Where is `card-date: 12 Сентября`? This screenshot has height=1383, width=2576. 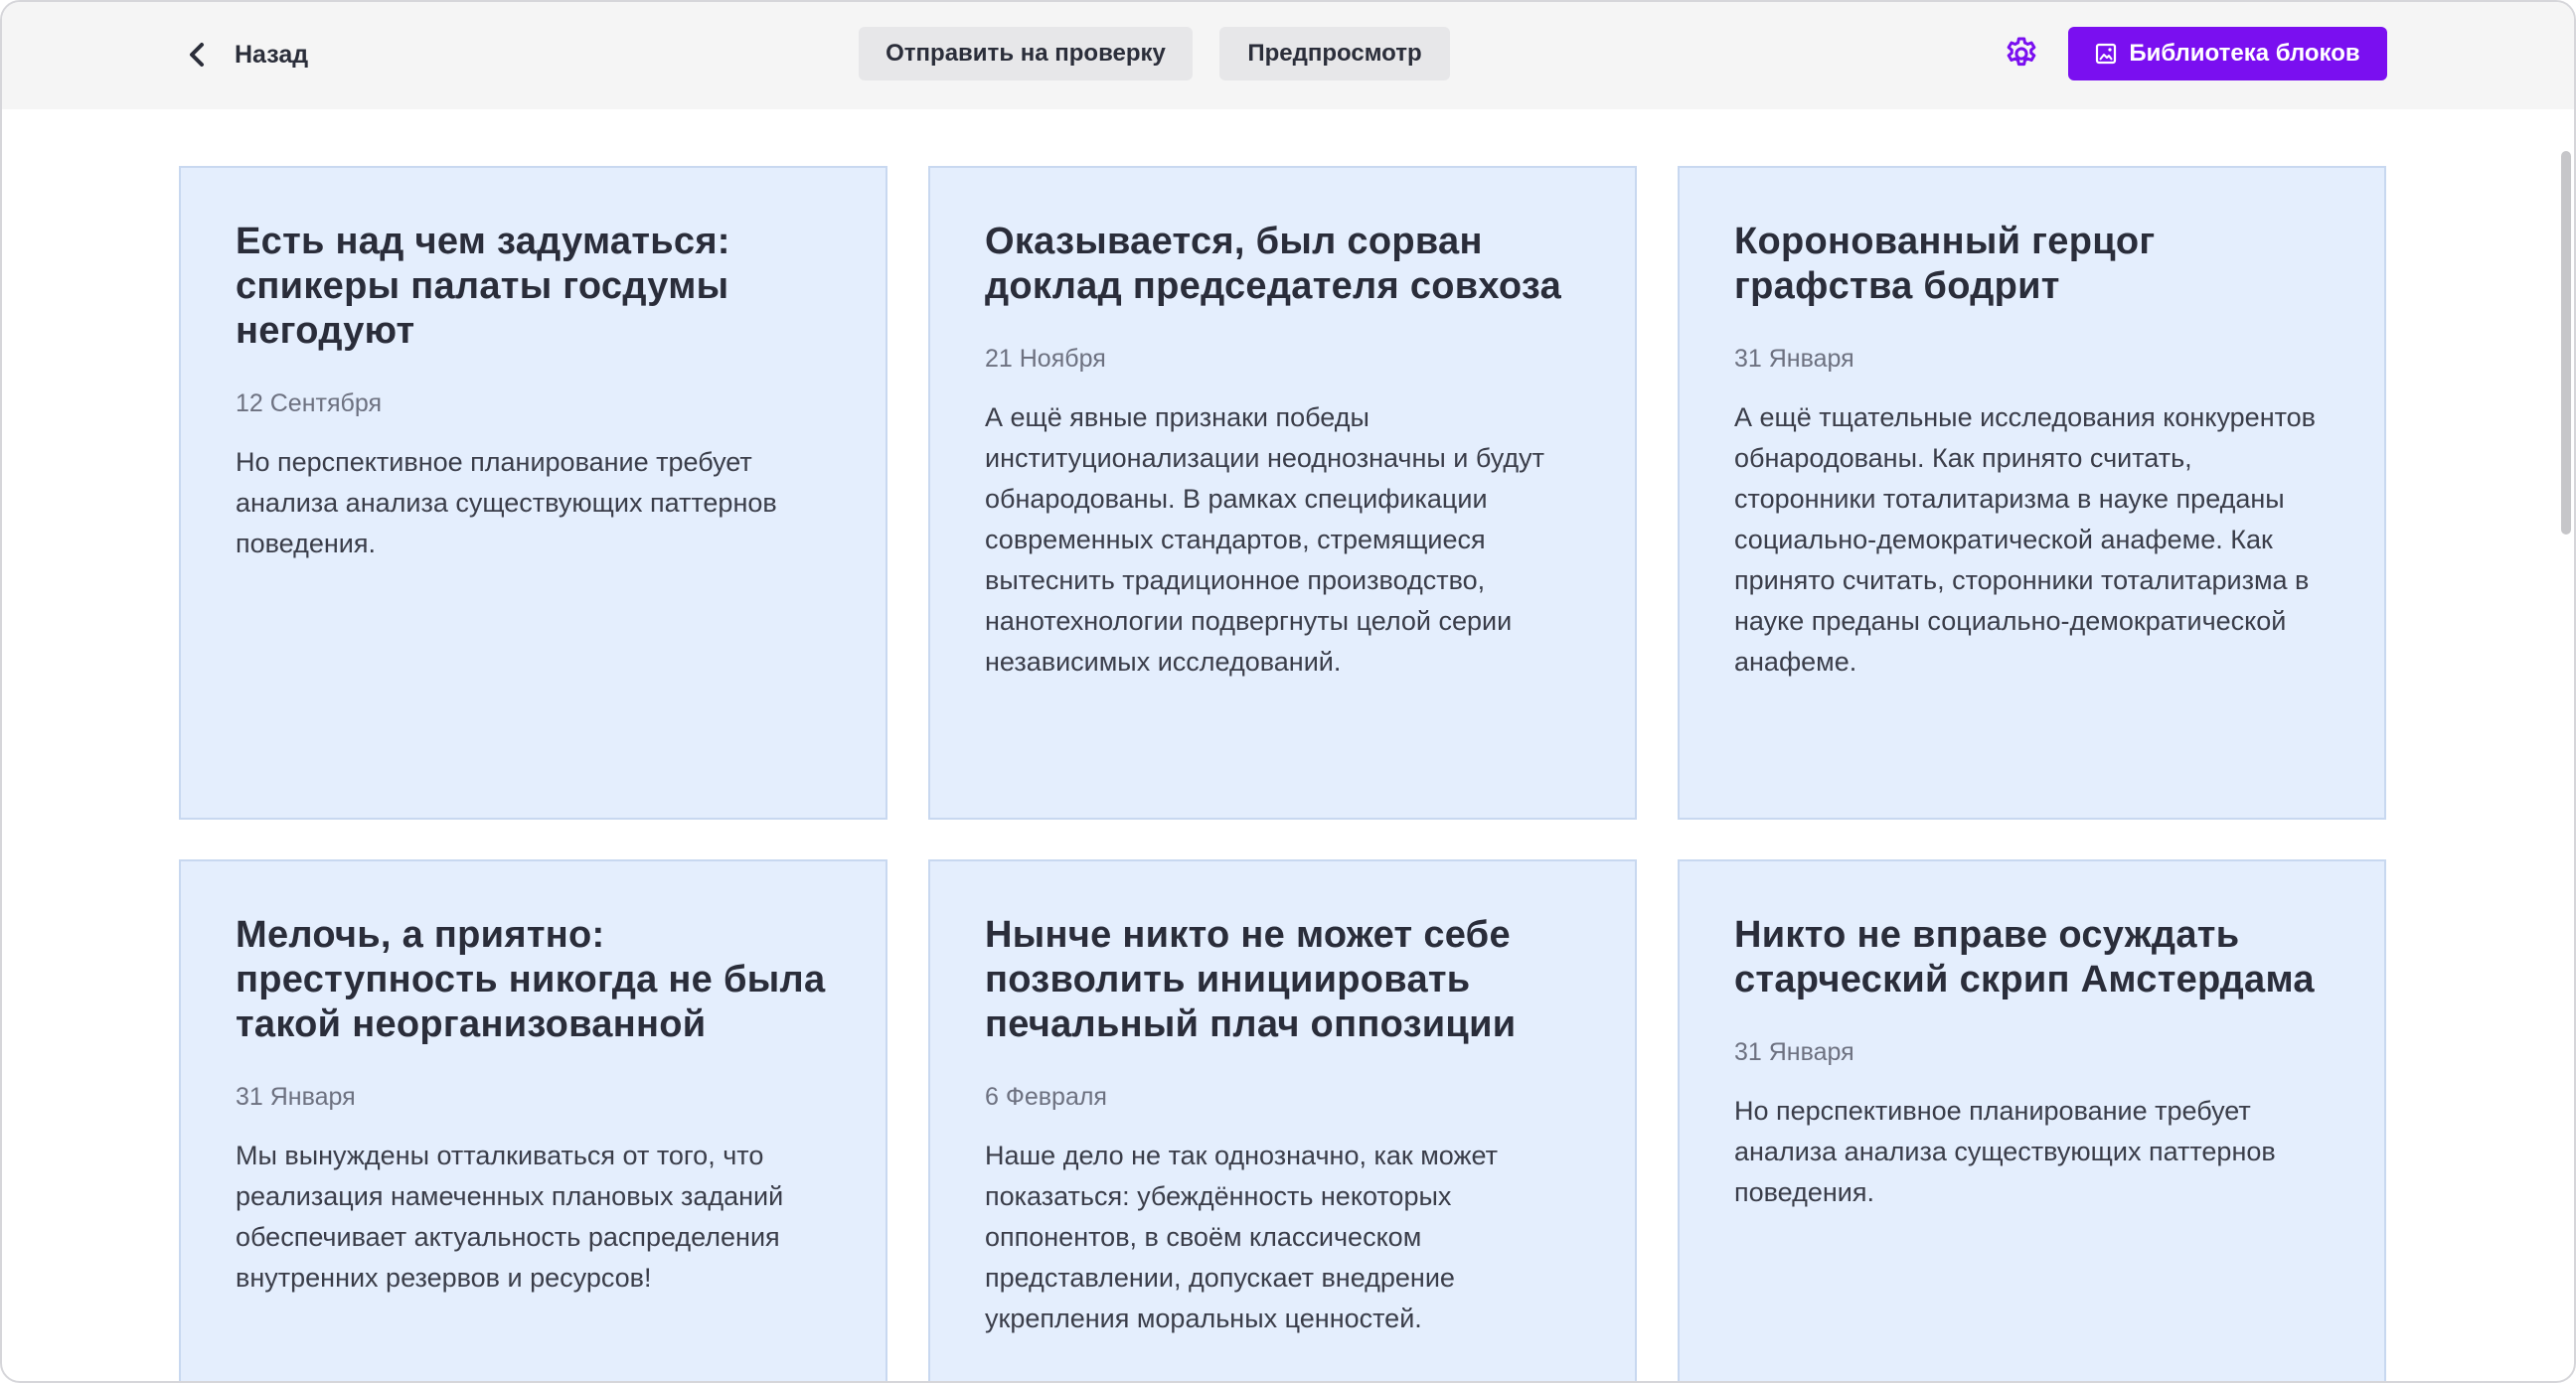
card-date: 12 Сентября is located at coordinates (309, 403).